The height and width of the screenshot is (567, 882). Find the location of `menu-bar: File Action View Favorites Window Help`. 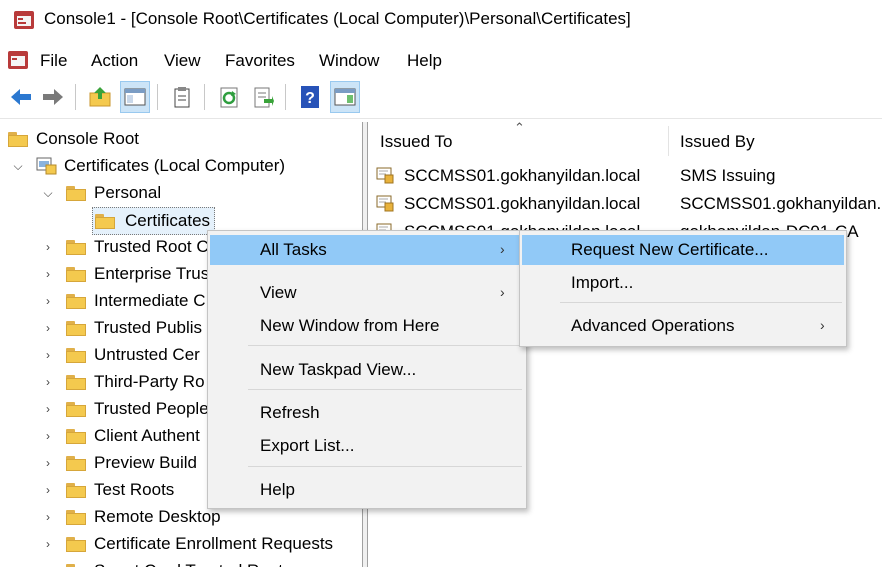

menu-bar: File Action View Favorites Window Help is located at coordinates (441, 60).